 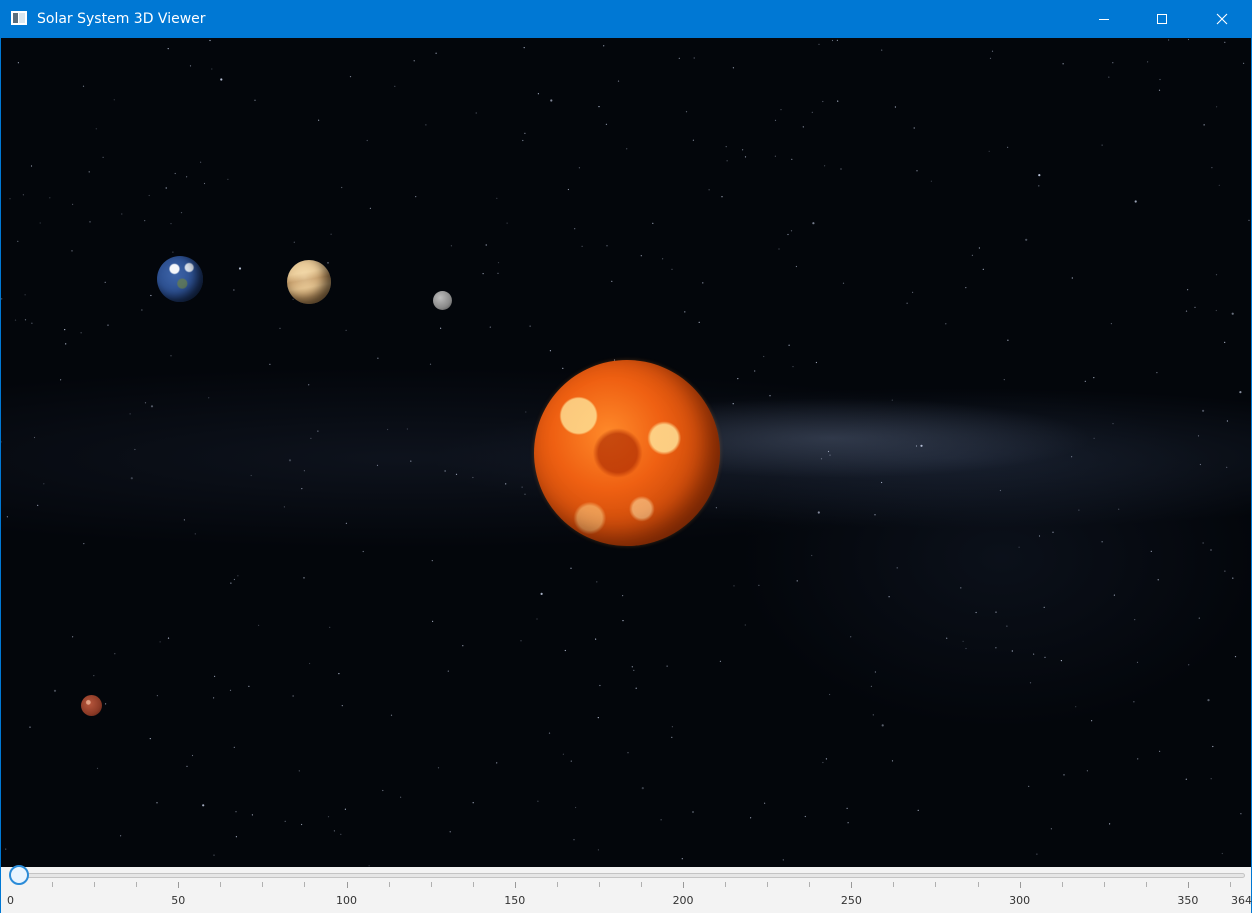 I want to click on timeline-slider: 0 50 100 150 200 250 300 350 364, so click(x=626, y=889).